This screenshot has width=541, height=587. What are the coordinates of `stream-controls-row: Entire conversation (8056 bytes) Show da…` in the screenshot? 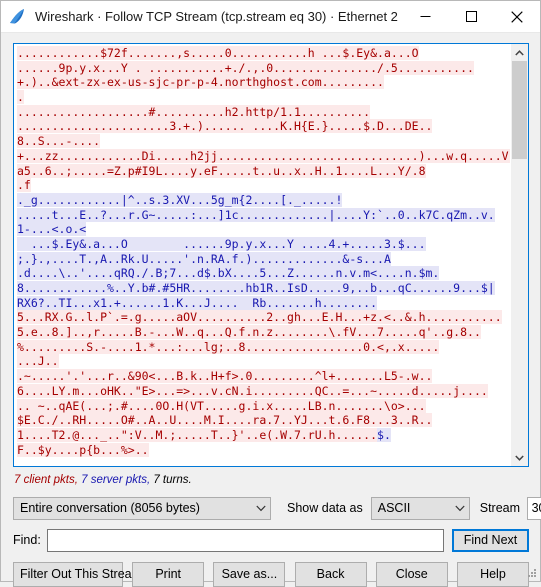 It's located at (277, 508).